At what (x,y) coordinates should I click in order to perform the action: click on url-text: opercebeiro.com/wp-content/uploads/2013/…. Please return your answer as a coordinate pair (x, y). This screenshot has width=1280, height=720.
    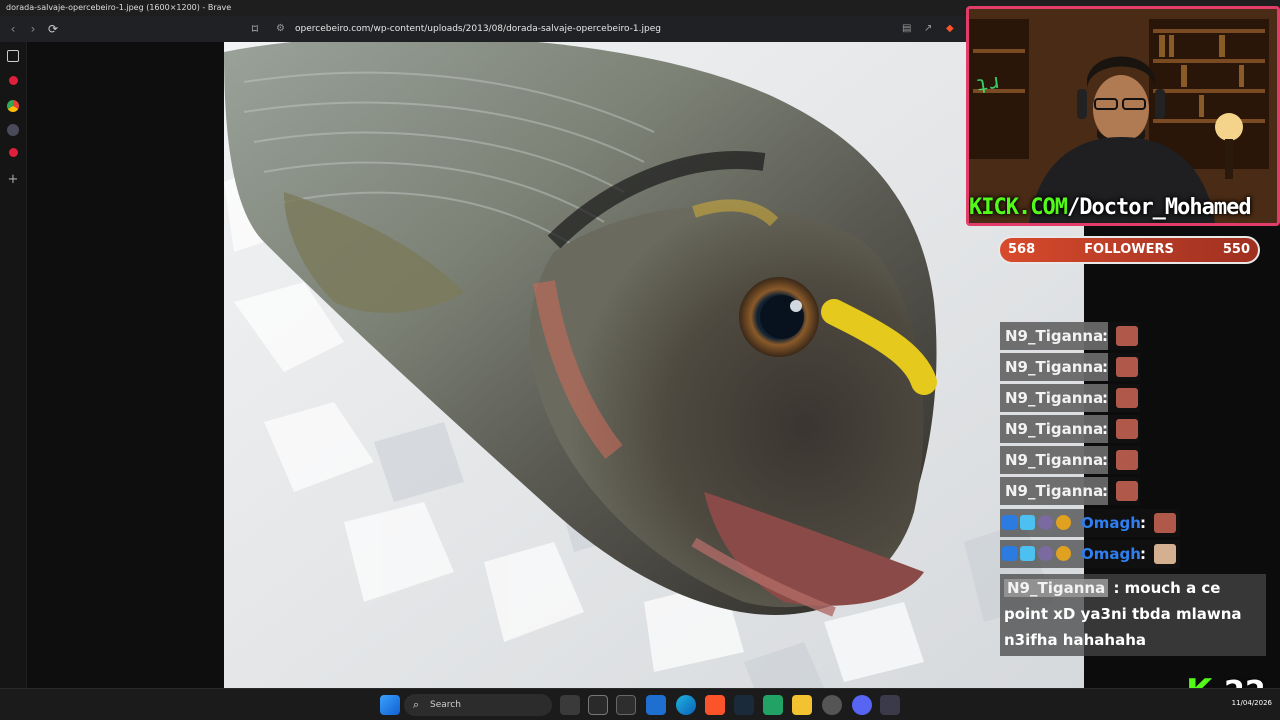
    Looking at the image, I should click on (478, 29).